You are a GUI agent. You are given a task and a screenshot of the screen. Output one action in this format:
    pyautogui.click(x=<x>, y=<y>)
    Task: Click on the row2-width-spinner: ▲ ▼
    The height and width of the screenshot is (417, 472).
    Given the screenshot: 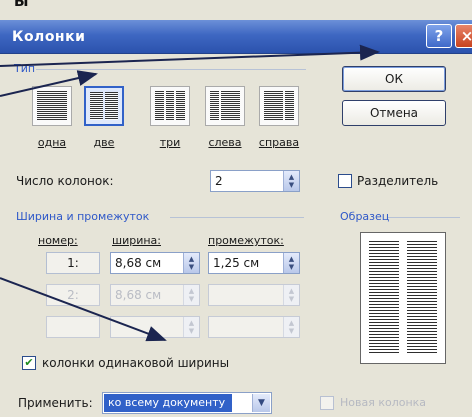 What is the action you would take?
    pyautogui.click(x=191, y=295)
    